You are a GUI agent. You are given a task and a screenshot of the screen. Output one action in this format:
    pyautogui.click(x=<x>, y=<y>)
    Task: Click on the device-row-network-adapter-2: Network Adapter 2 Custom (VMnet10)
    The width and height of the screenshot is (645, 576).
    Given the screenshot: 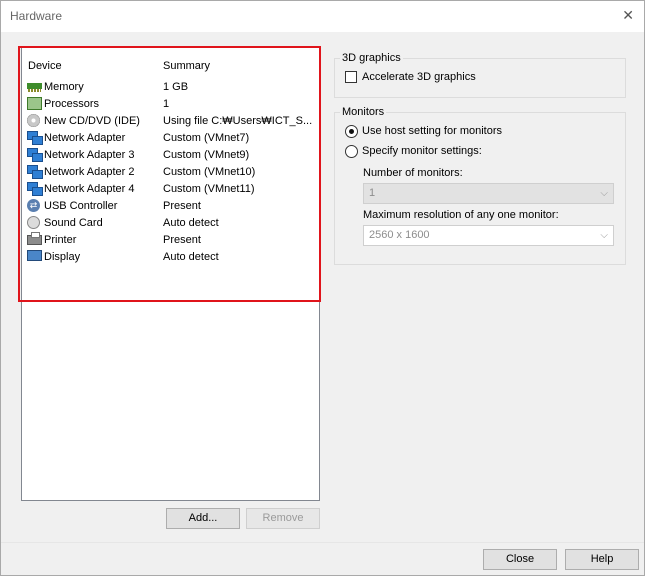 What is the action you would take?
    pyautogui.click(x=169, y=172)
    